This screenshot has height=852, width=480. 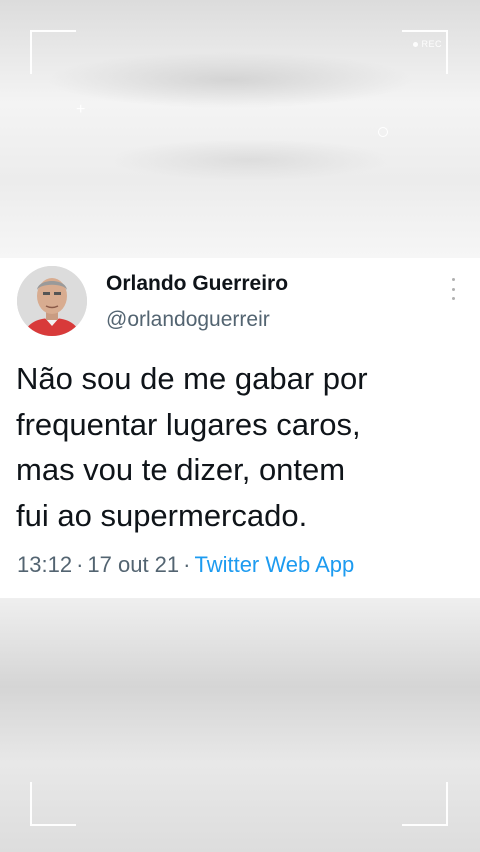 What do you see at coordinates (53, 804) in the screenshot?
I see `viewfinder-corner-bottom-left` at bounding box center [53, 804].